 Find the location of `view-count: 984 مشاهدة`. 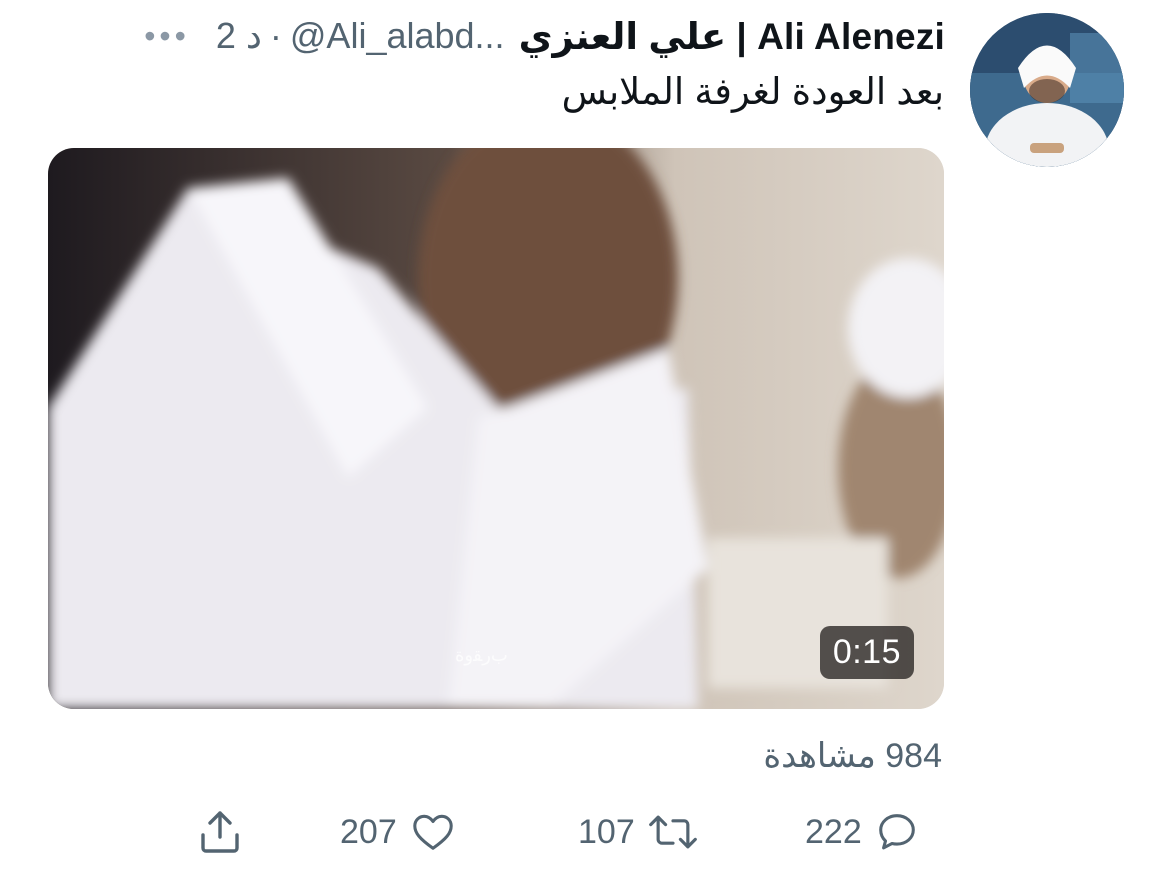

view-count: 984 مشاهدة is located at coordinates (852, 756).